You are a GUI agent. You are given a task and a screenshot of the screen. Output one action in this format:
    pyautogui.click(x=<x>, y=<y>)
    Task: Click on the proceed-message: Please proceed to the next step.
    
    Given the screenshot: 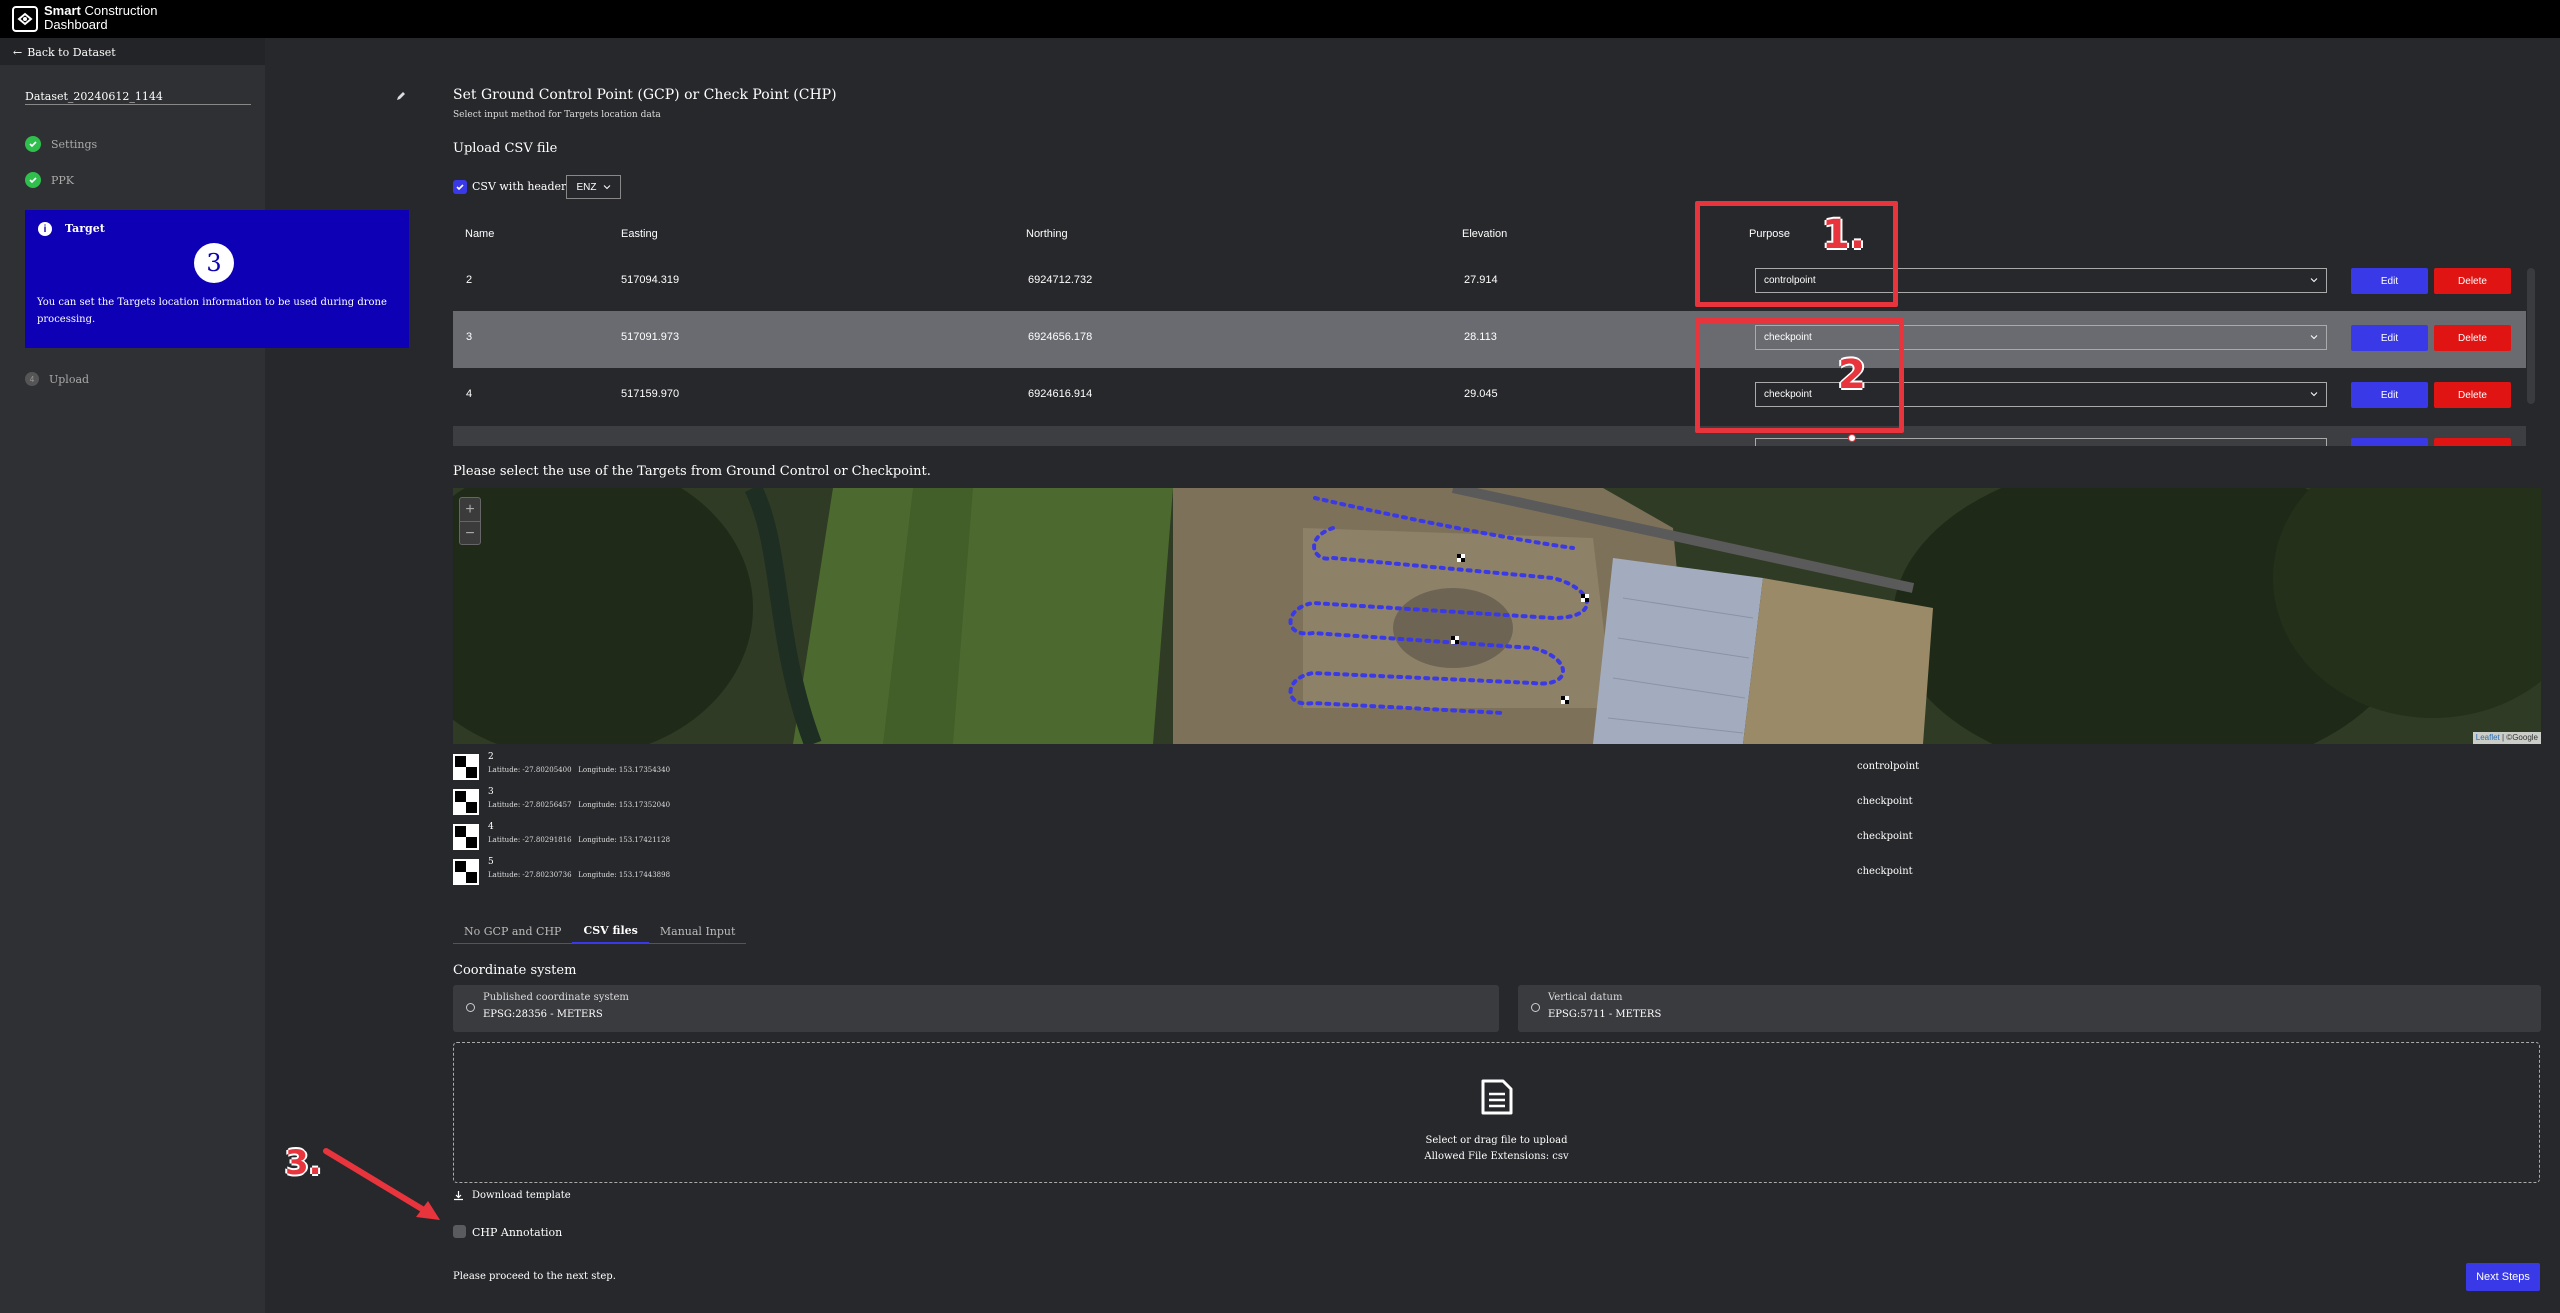 What is the action you would take?
    pyautogui.click(x=534, y=1276)
    